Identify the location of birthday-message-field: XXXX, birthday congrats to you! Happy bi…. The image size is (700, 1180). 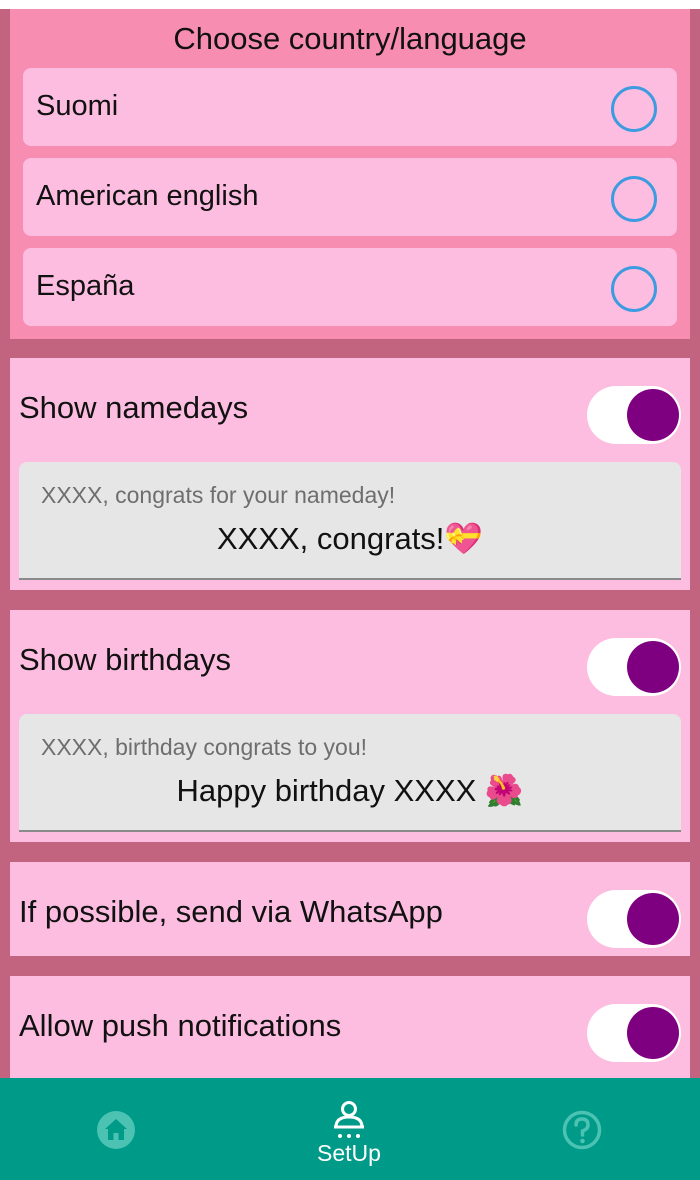
(350, 773).